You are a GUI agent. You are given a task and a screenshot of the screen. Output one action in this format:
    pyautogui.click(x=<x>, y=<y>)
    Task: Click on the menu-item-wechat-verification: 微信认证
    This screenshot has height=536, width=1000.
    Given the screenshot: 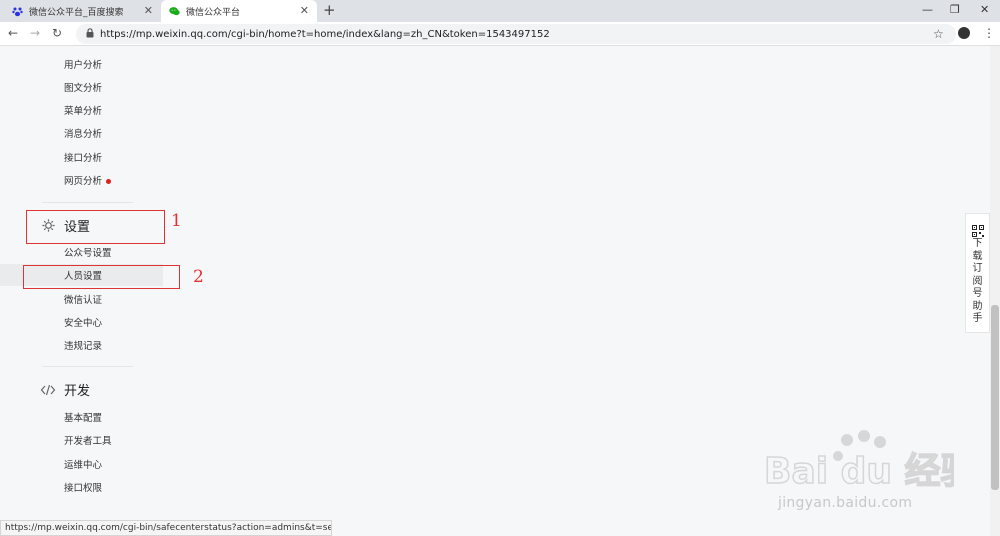 What is the action you would take?
    pyautogui.click(x=83, y=299)
    